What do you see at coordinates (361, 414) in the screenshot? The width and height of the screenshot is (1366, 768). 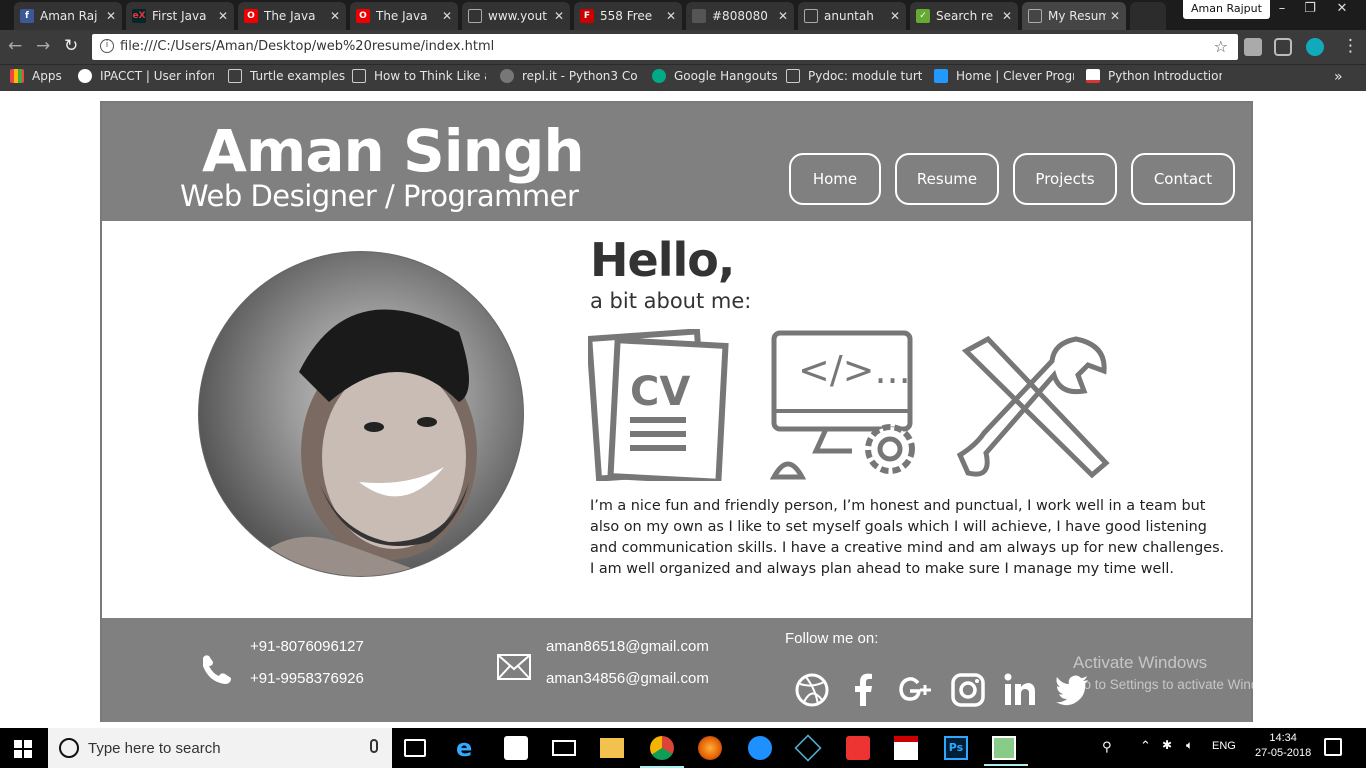 I see `profile-photo` at bounding box center [361, 414].